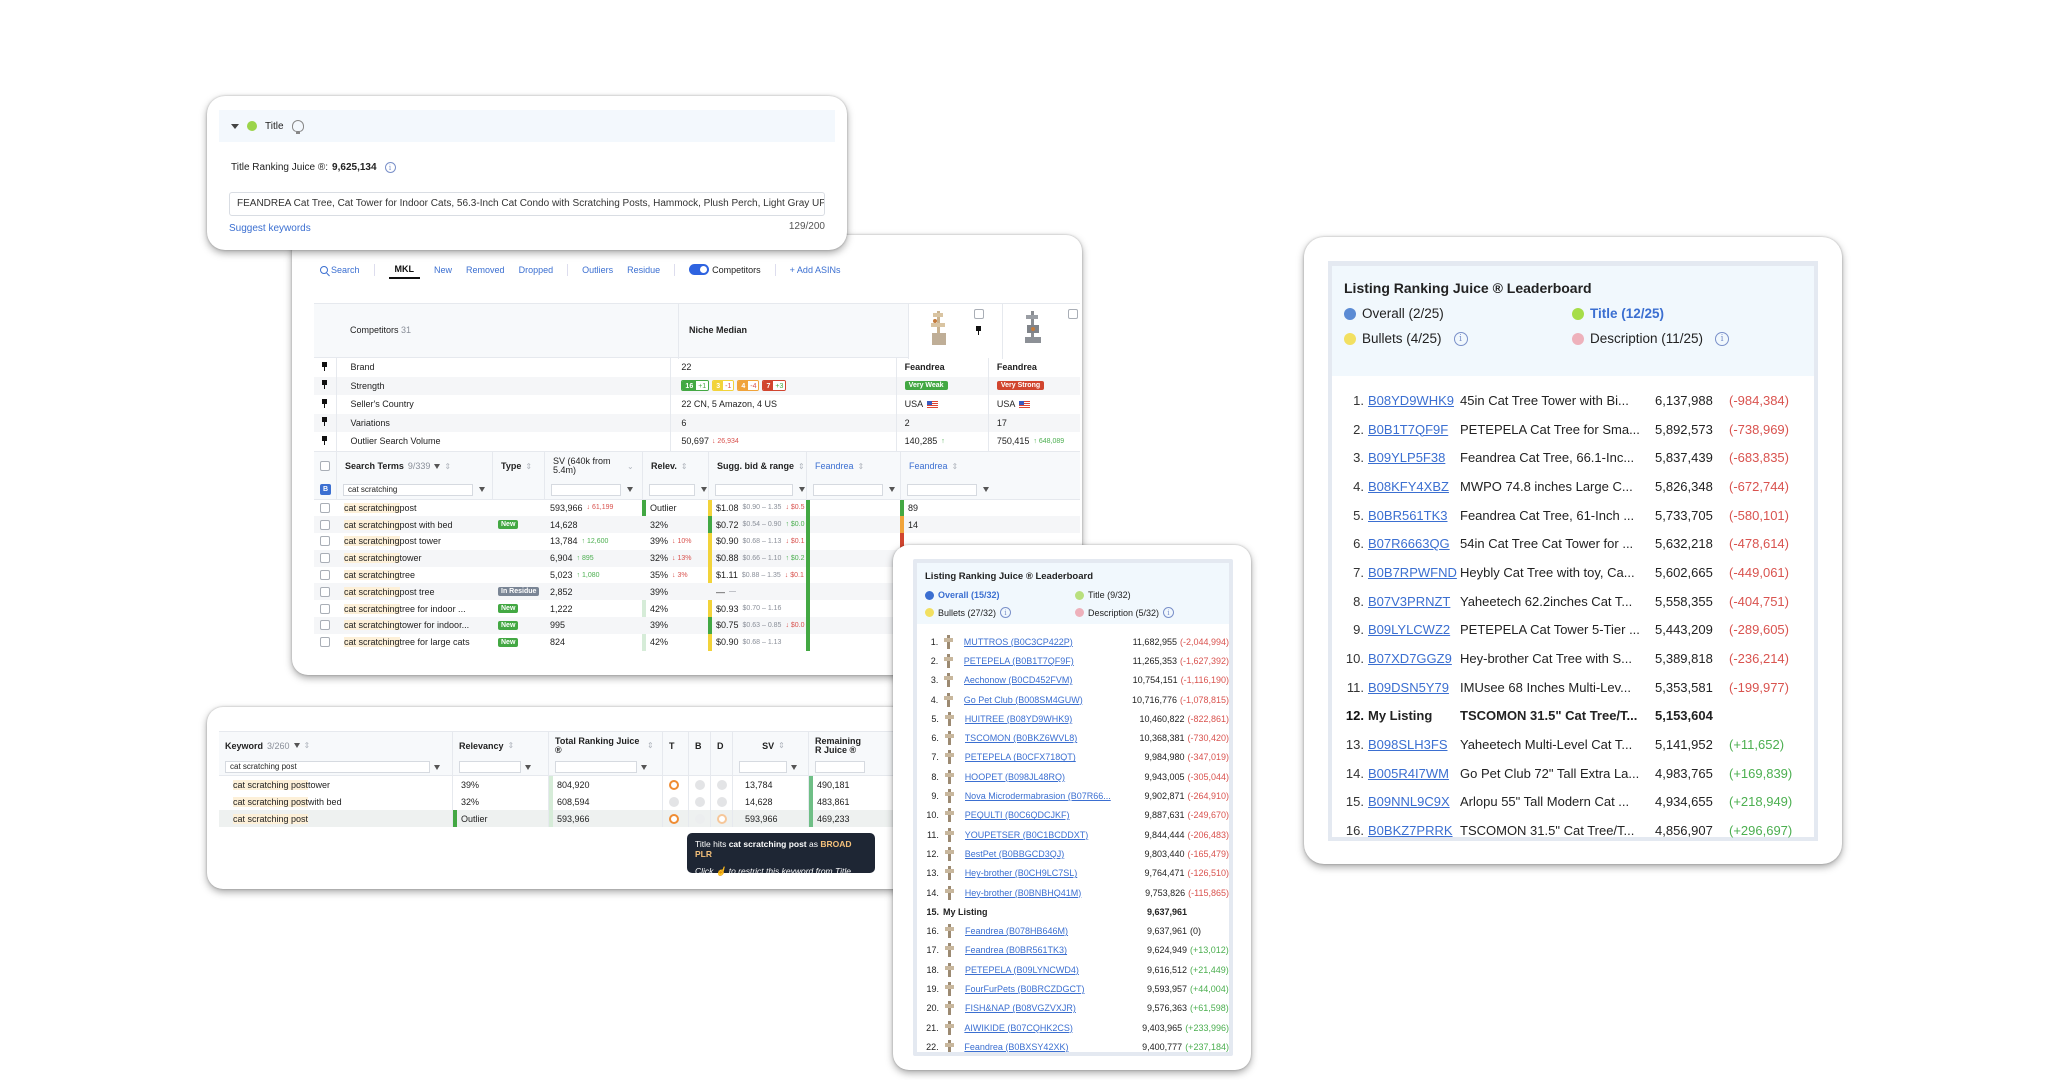  Describe the element at coordinates (947, 466) in the screenshot. I see `col-competitor-2: Feandrea ⇕` at that location.